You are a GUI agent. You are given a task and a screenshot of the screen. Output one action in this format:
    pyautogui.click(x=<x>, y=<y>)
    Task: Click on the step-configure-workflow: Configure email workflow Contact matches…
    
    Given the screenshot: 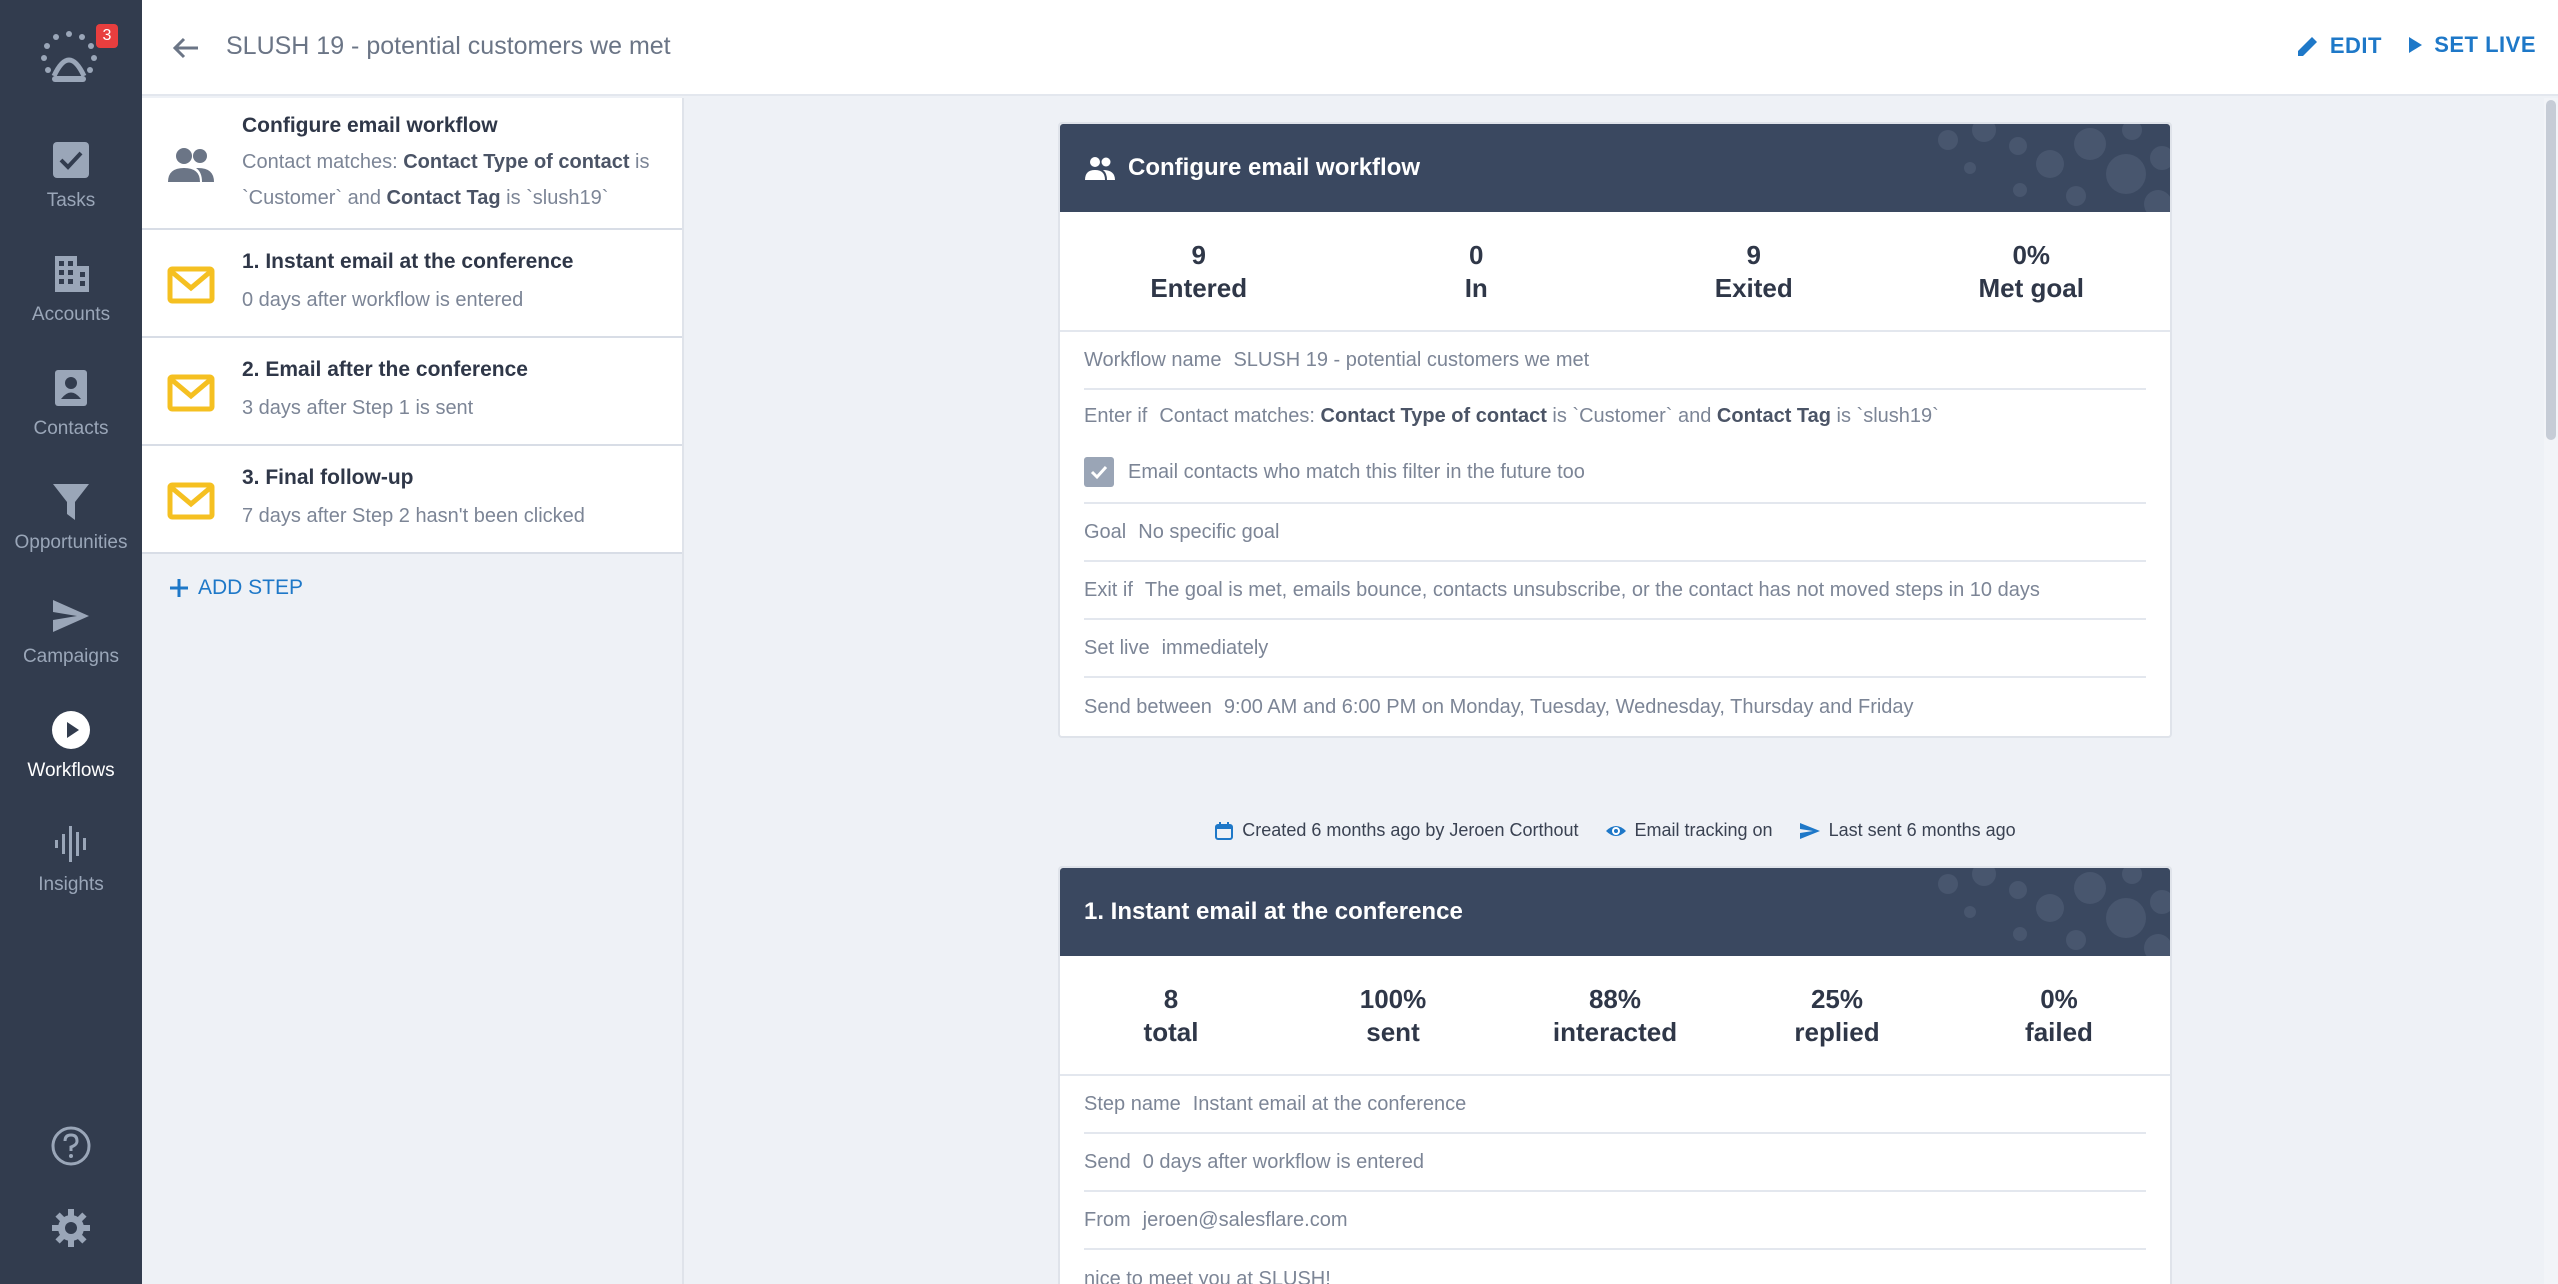 What is the action you would take?
    pyautogui.click(x=412, y=164)
    